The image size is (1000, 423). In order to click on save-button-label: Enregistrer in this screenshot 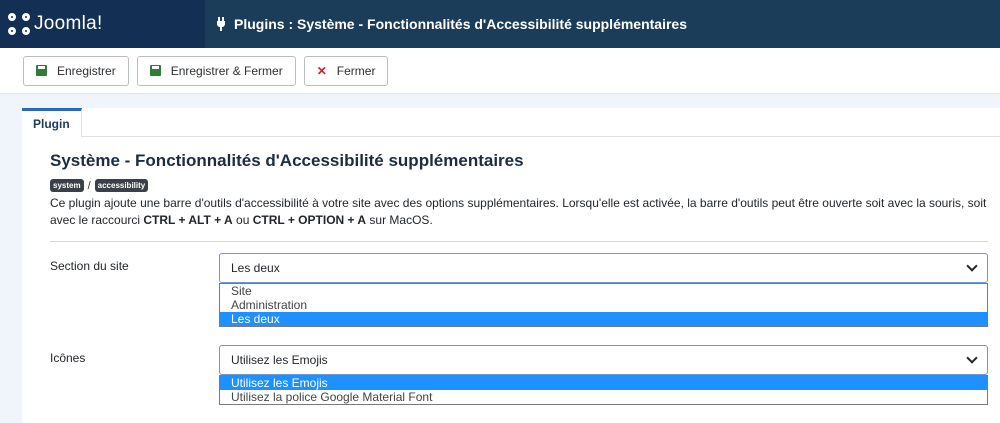, I will do `click(86, 70)`.